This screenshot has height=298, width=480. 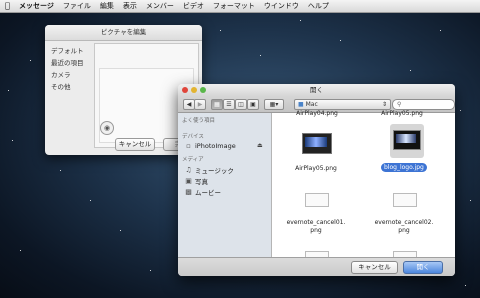 I want to click on minimize-button, so click(x=194, y=90).